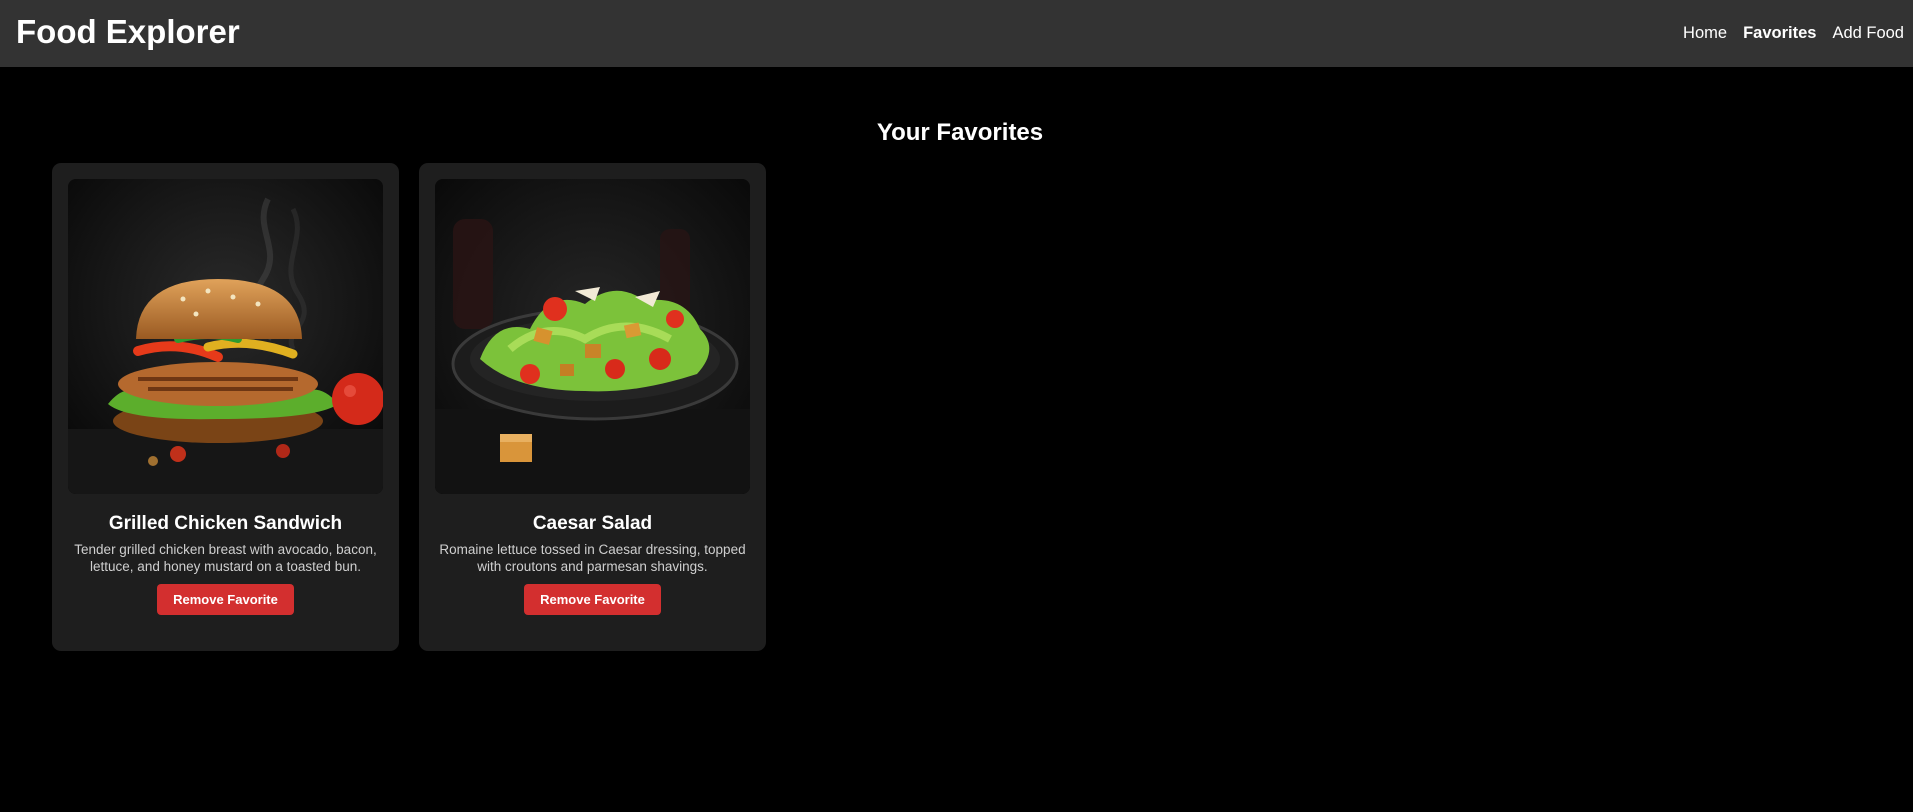 This screenshot has width=1913, height=812. I want to click on nav-link-home: Home, so click(1705, 33).